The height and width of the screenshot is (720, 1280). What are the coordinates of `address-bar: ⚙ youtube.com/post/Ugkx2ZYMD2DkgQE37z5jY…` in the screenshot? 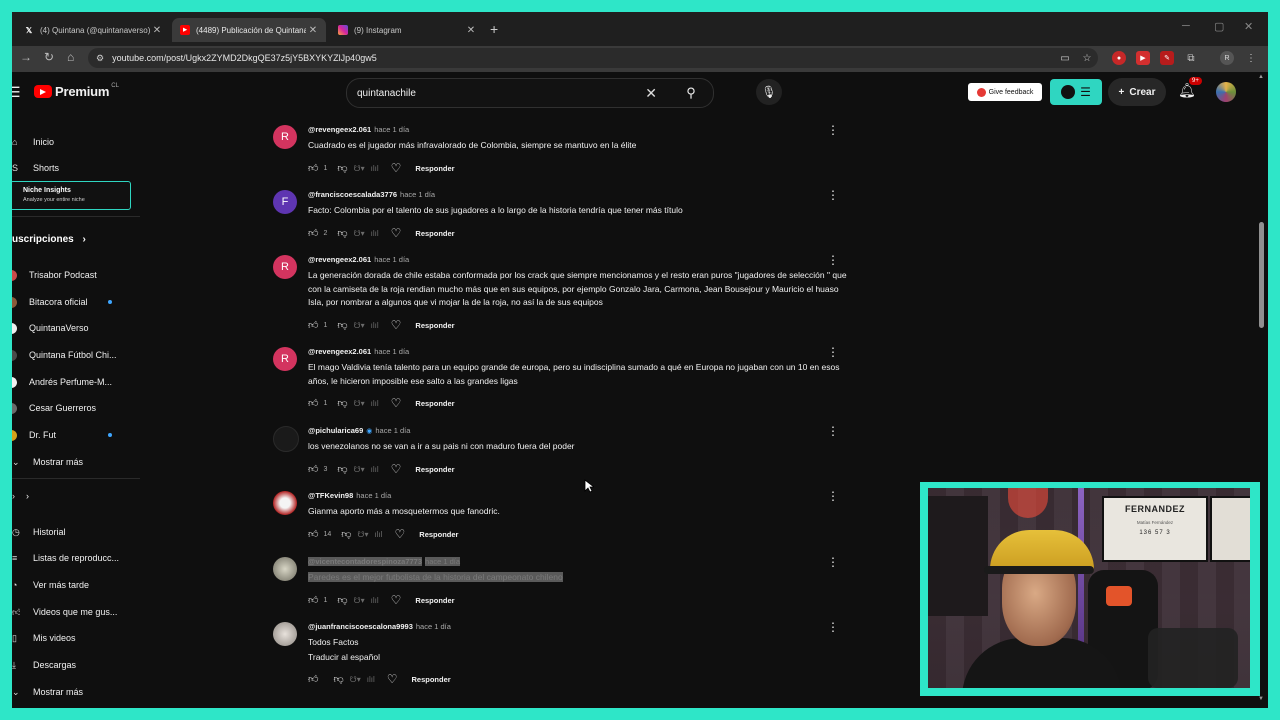 It's located at (593, 58).